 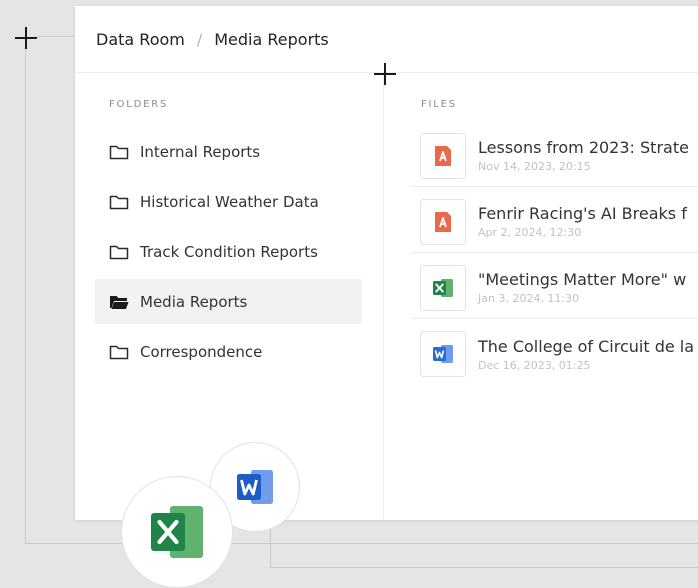 What do you see at coordinates (439, 104) in the screenshot?
I see `files-label: FILES` at bounding box center [439, 104].